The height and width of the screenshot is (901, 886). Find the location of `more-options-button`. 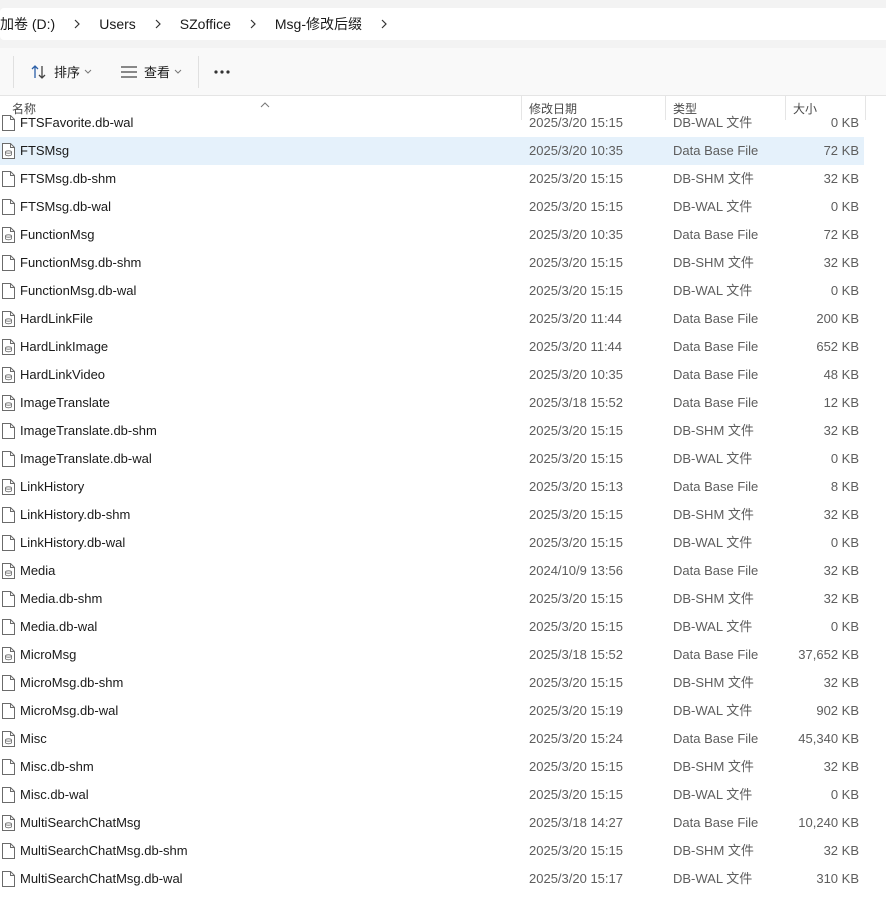

more-options-button is located at coordinates (222, 72).